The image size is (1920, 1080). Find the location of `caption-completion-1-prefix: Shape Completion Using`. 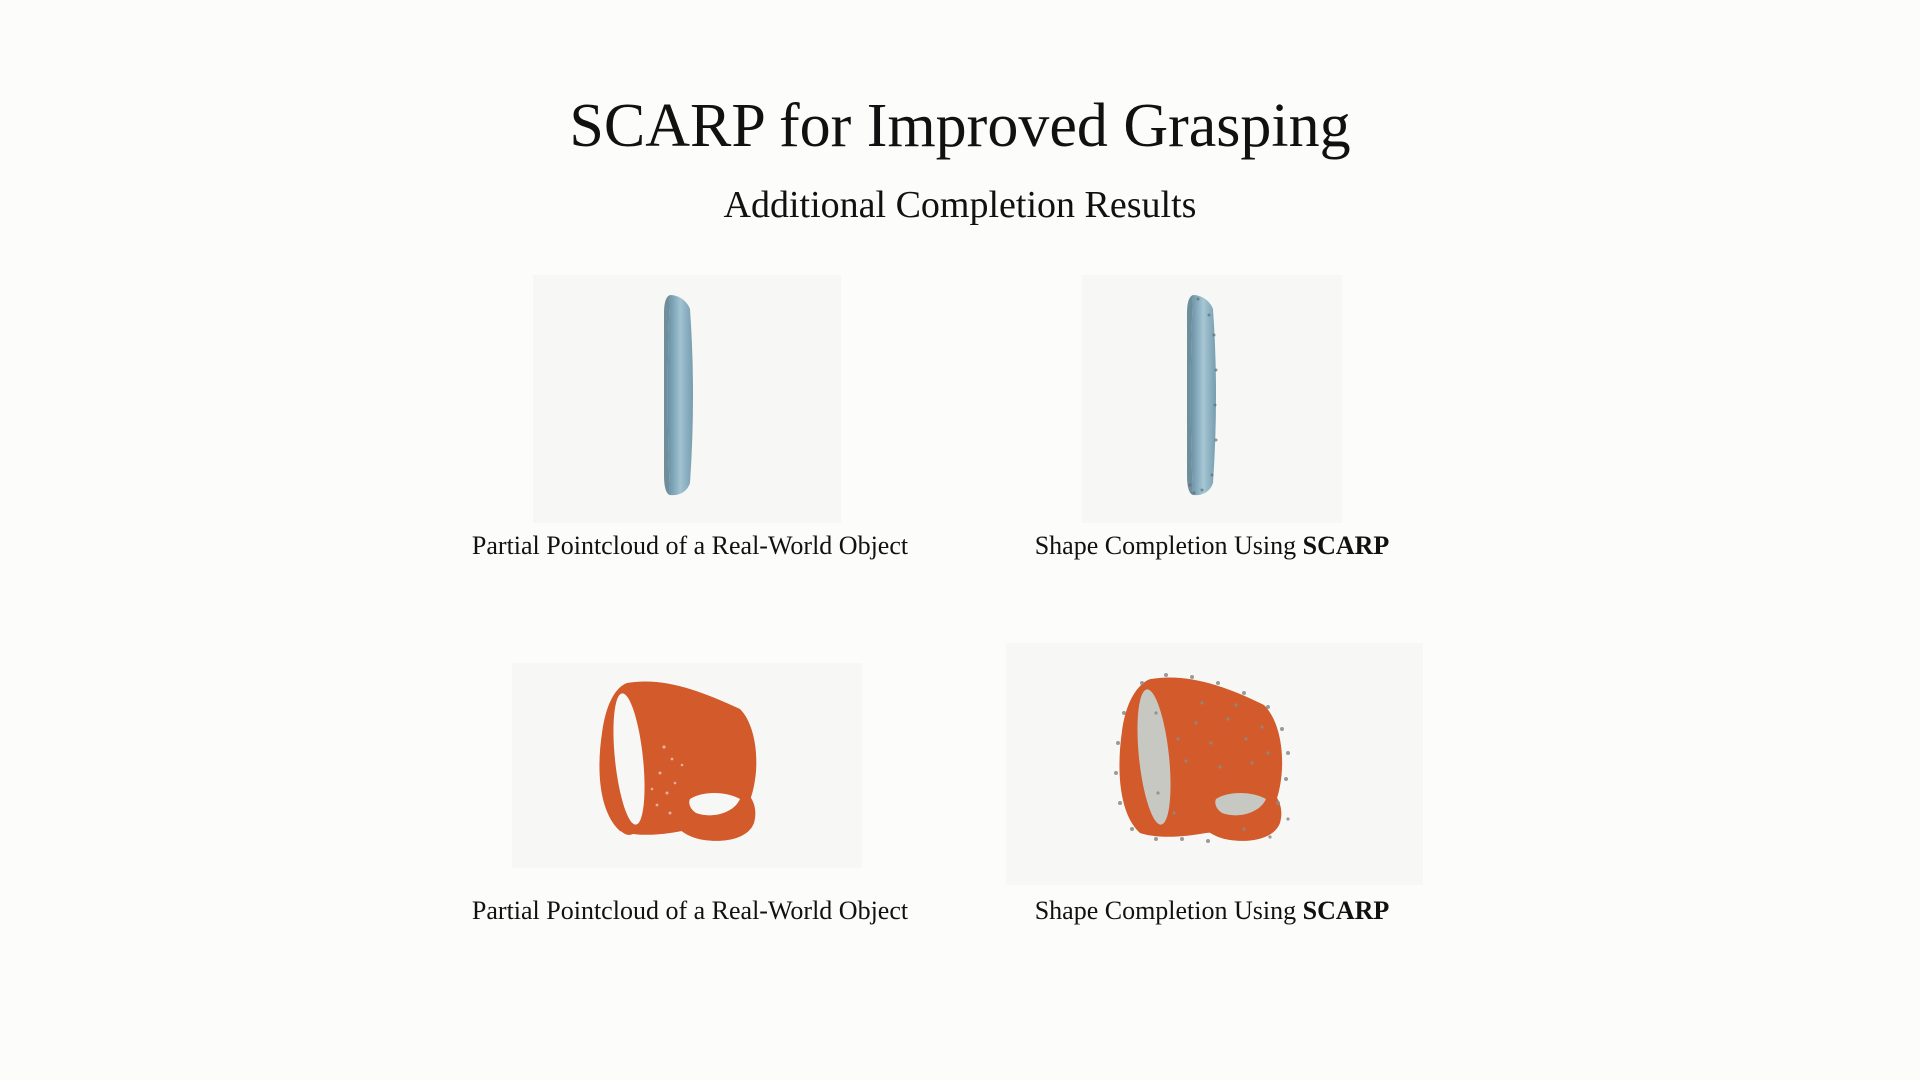

caption-completion-1-prefix: Shape Completion Using is located at coordinates (1168, 545).